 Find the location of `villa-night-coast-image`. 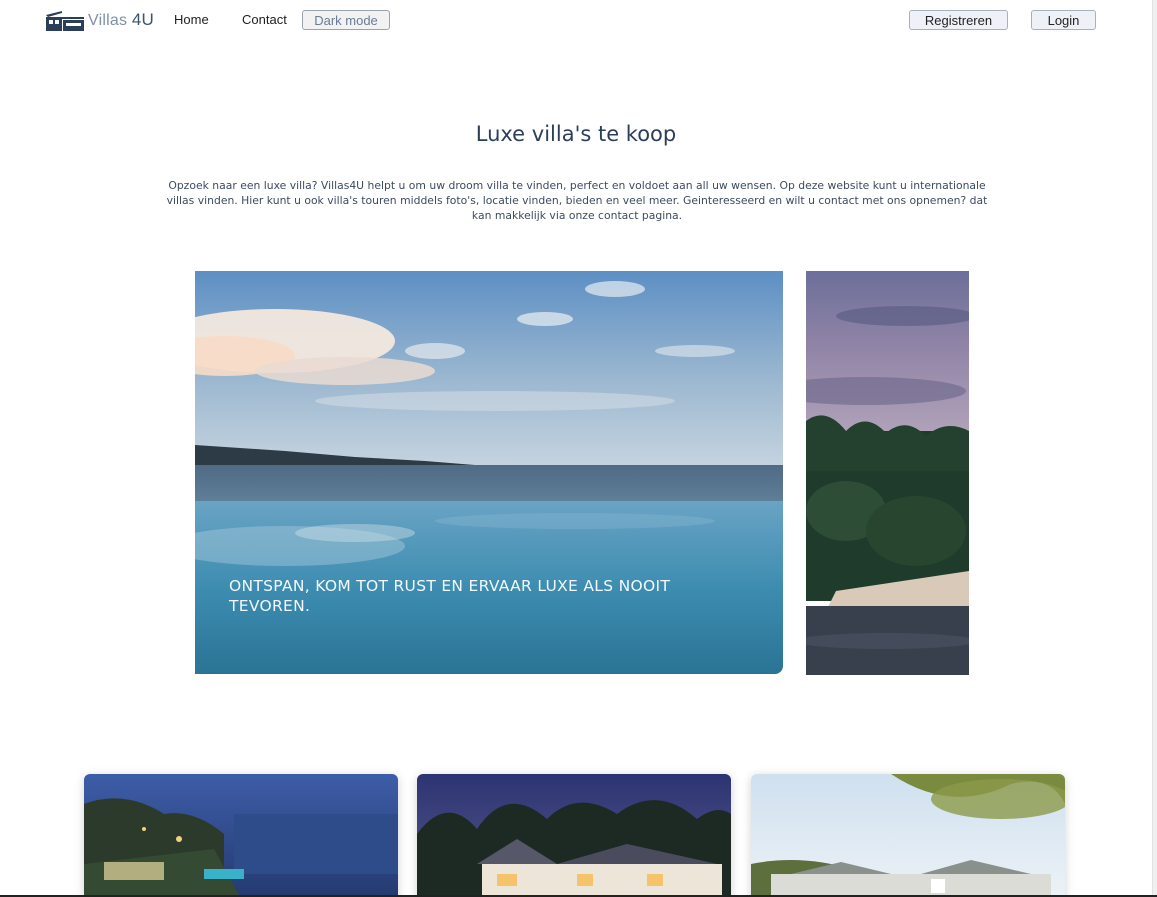

villa-night-coast-image is located at coordinates (241, 835).